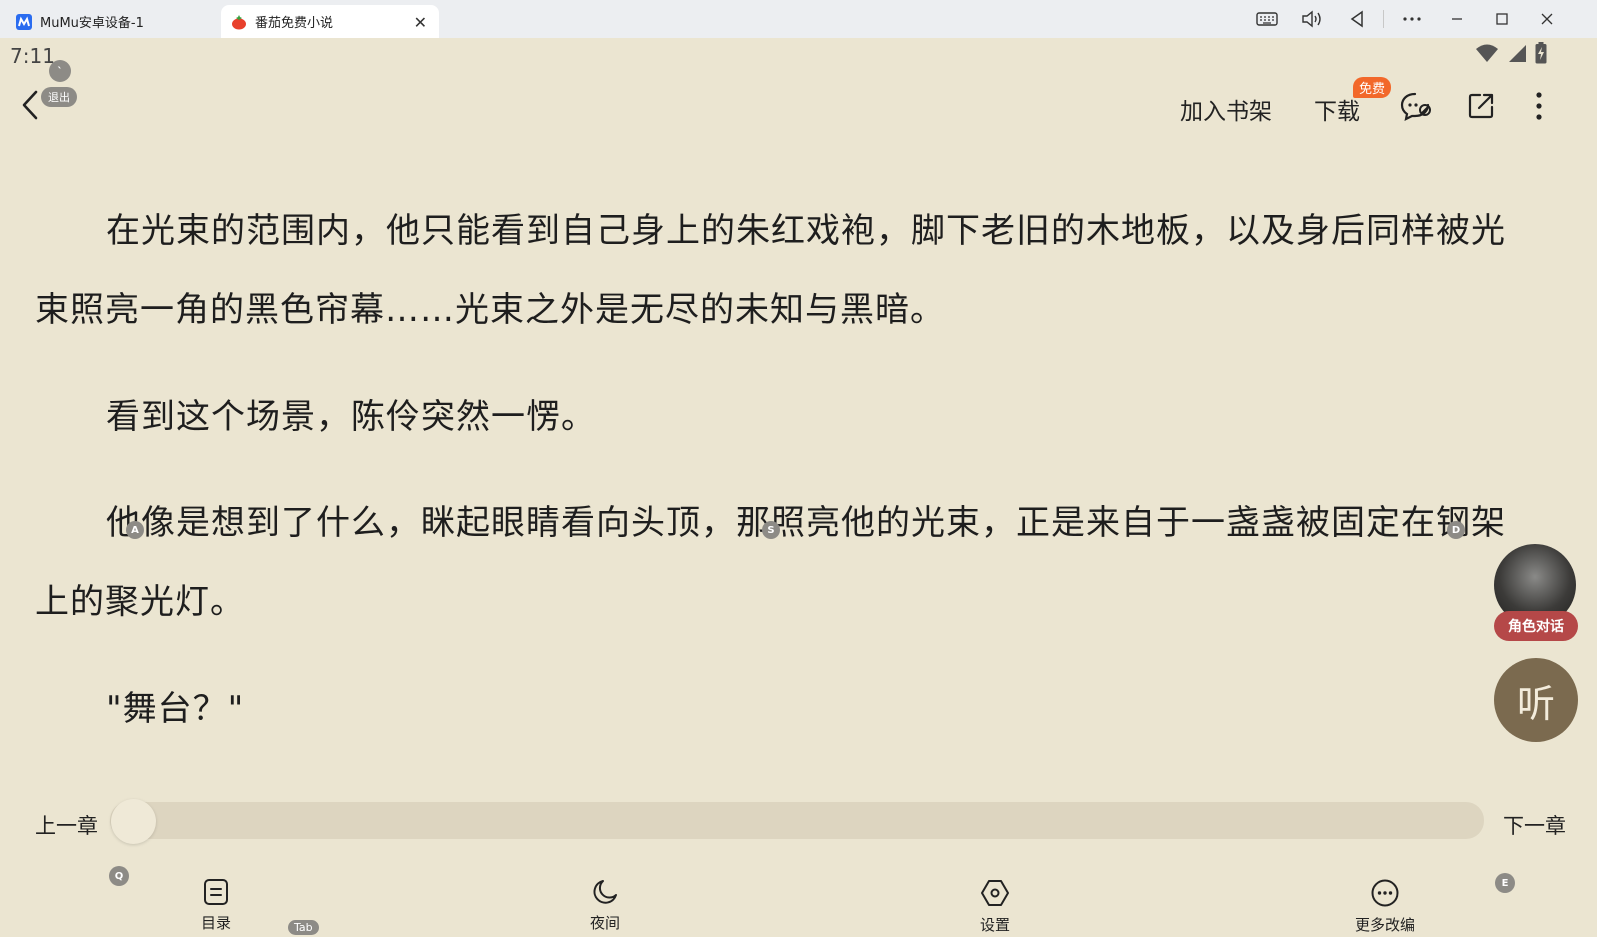 The width and height of the screenshot is (1597, 937). I want to click on back-icon, so click(31, 105).